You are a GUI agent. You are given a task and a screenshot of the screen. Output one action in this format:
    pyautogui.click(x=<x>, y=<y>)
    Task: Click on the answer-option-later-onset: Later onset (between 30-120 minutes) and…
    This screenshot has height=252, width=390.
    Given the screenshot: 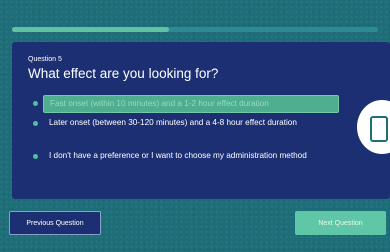 What is the action you would take?
    pyautogui.click(x=195, y=130)
    